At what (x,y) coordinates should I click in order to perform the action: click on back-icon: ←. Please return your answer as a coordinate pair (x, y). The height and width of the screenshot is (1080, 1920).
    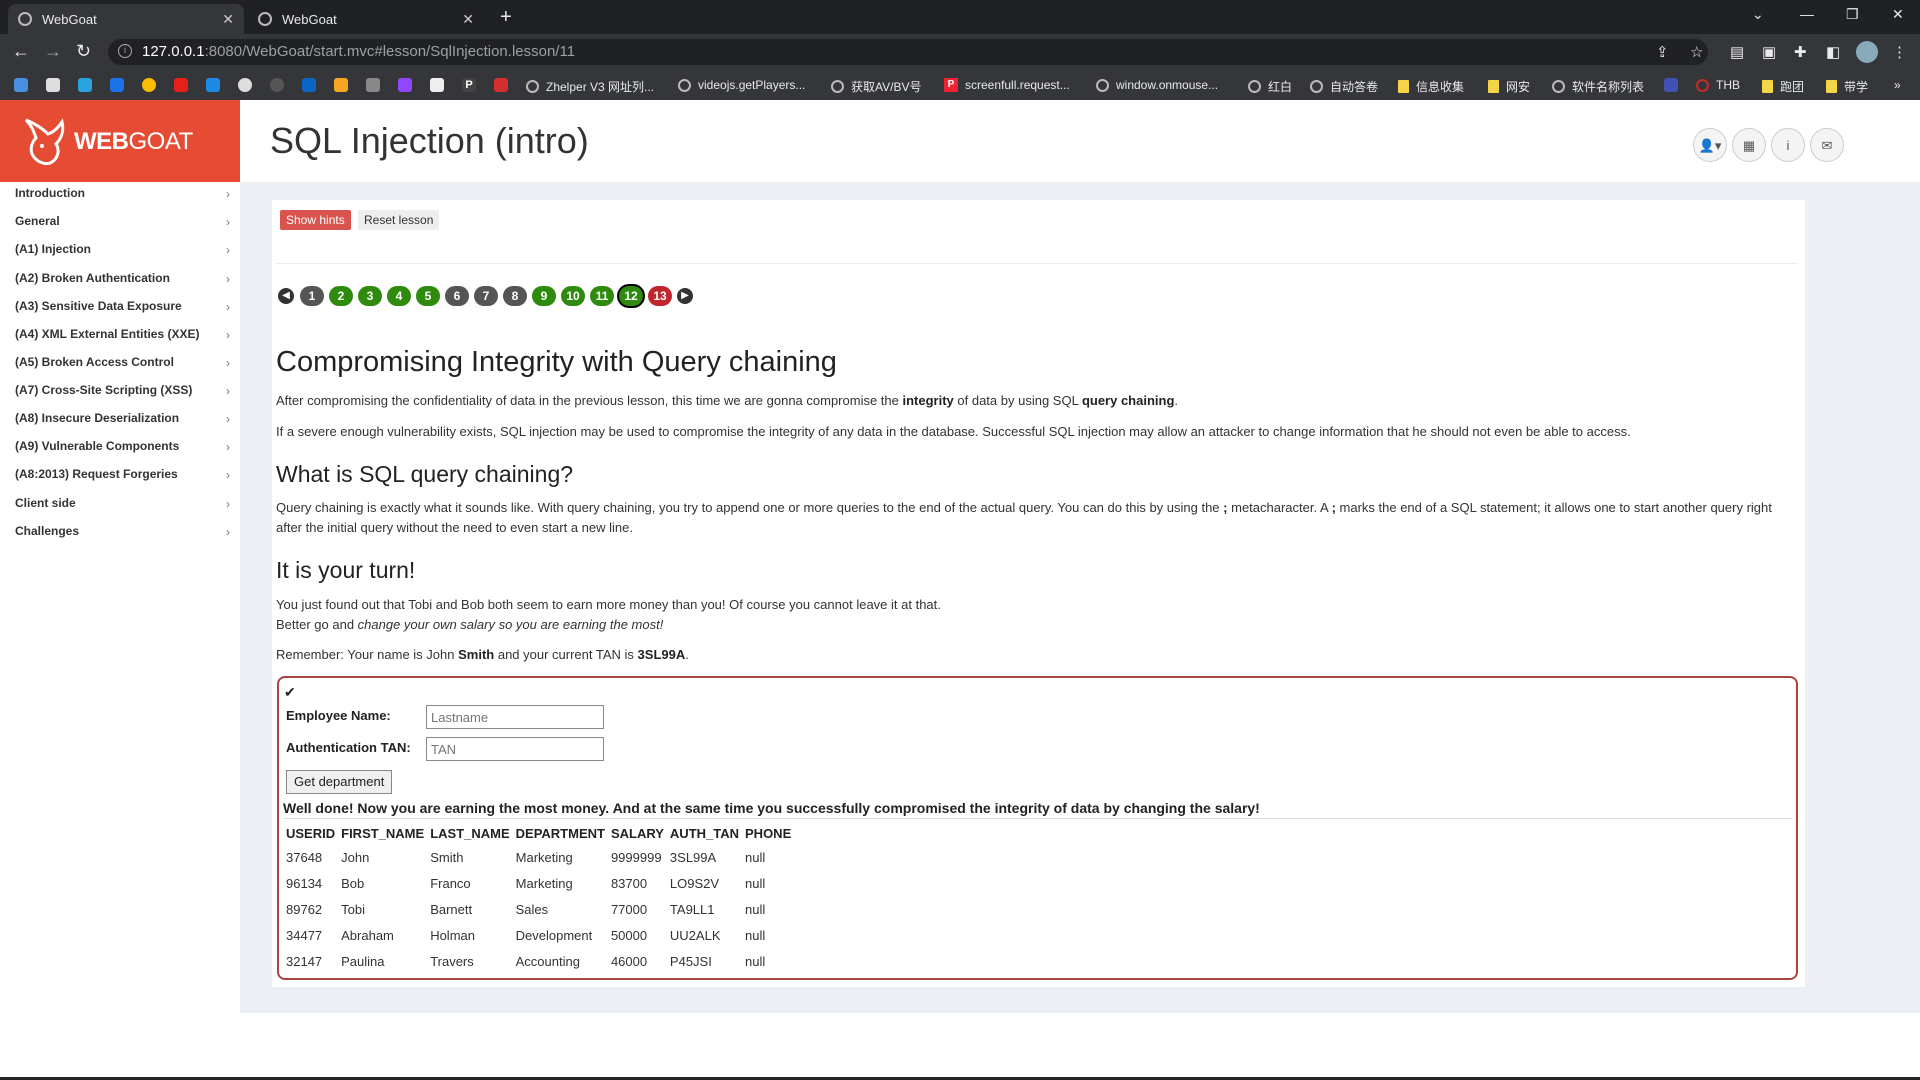
    Looking at the image, I should click on (21, 51).